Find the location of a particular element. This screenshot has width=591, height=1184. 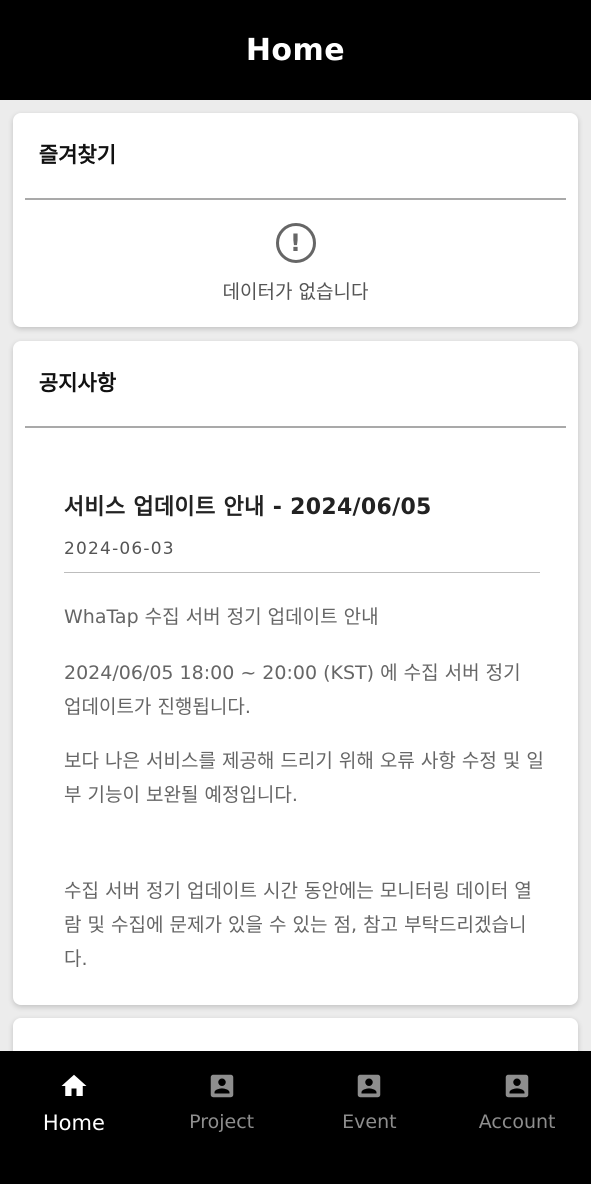

nav-label-project: Project is located at coordinates (222, 1122).